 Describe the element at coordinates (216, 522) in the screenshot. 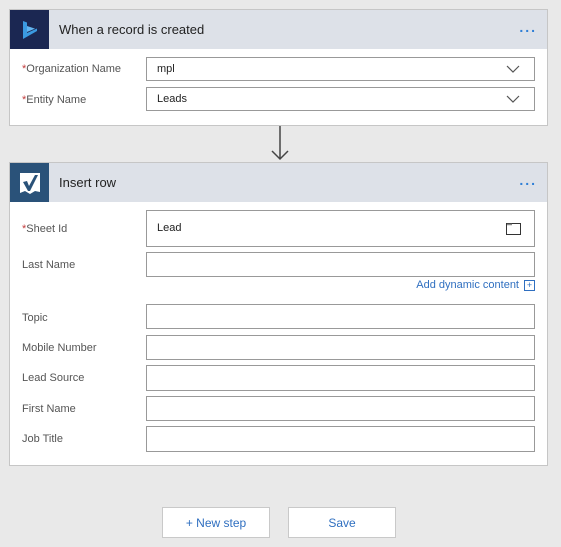

I see `new-step-button: + New step` at that location.